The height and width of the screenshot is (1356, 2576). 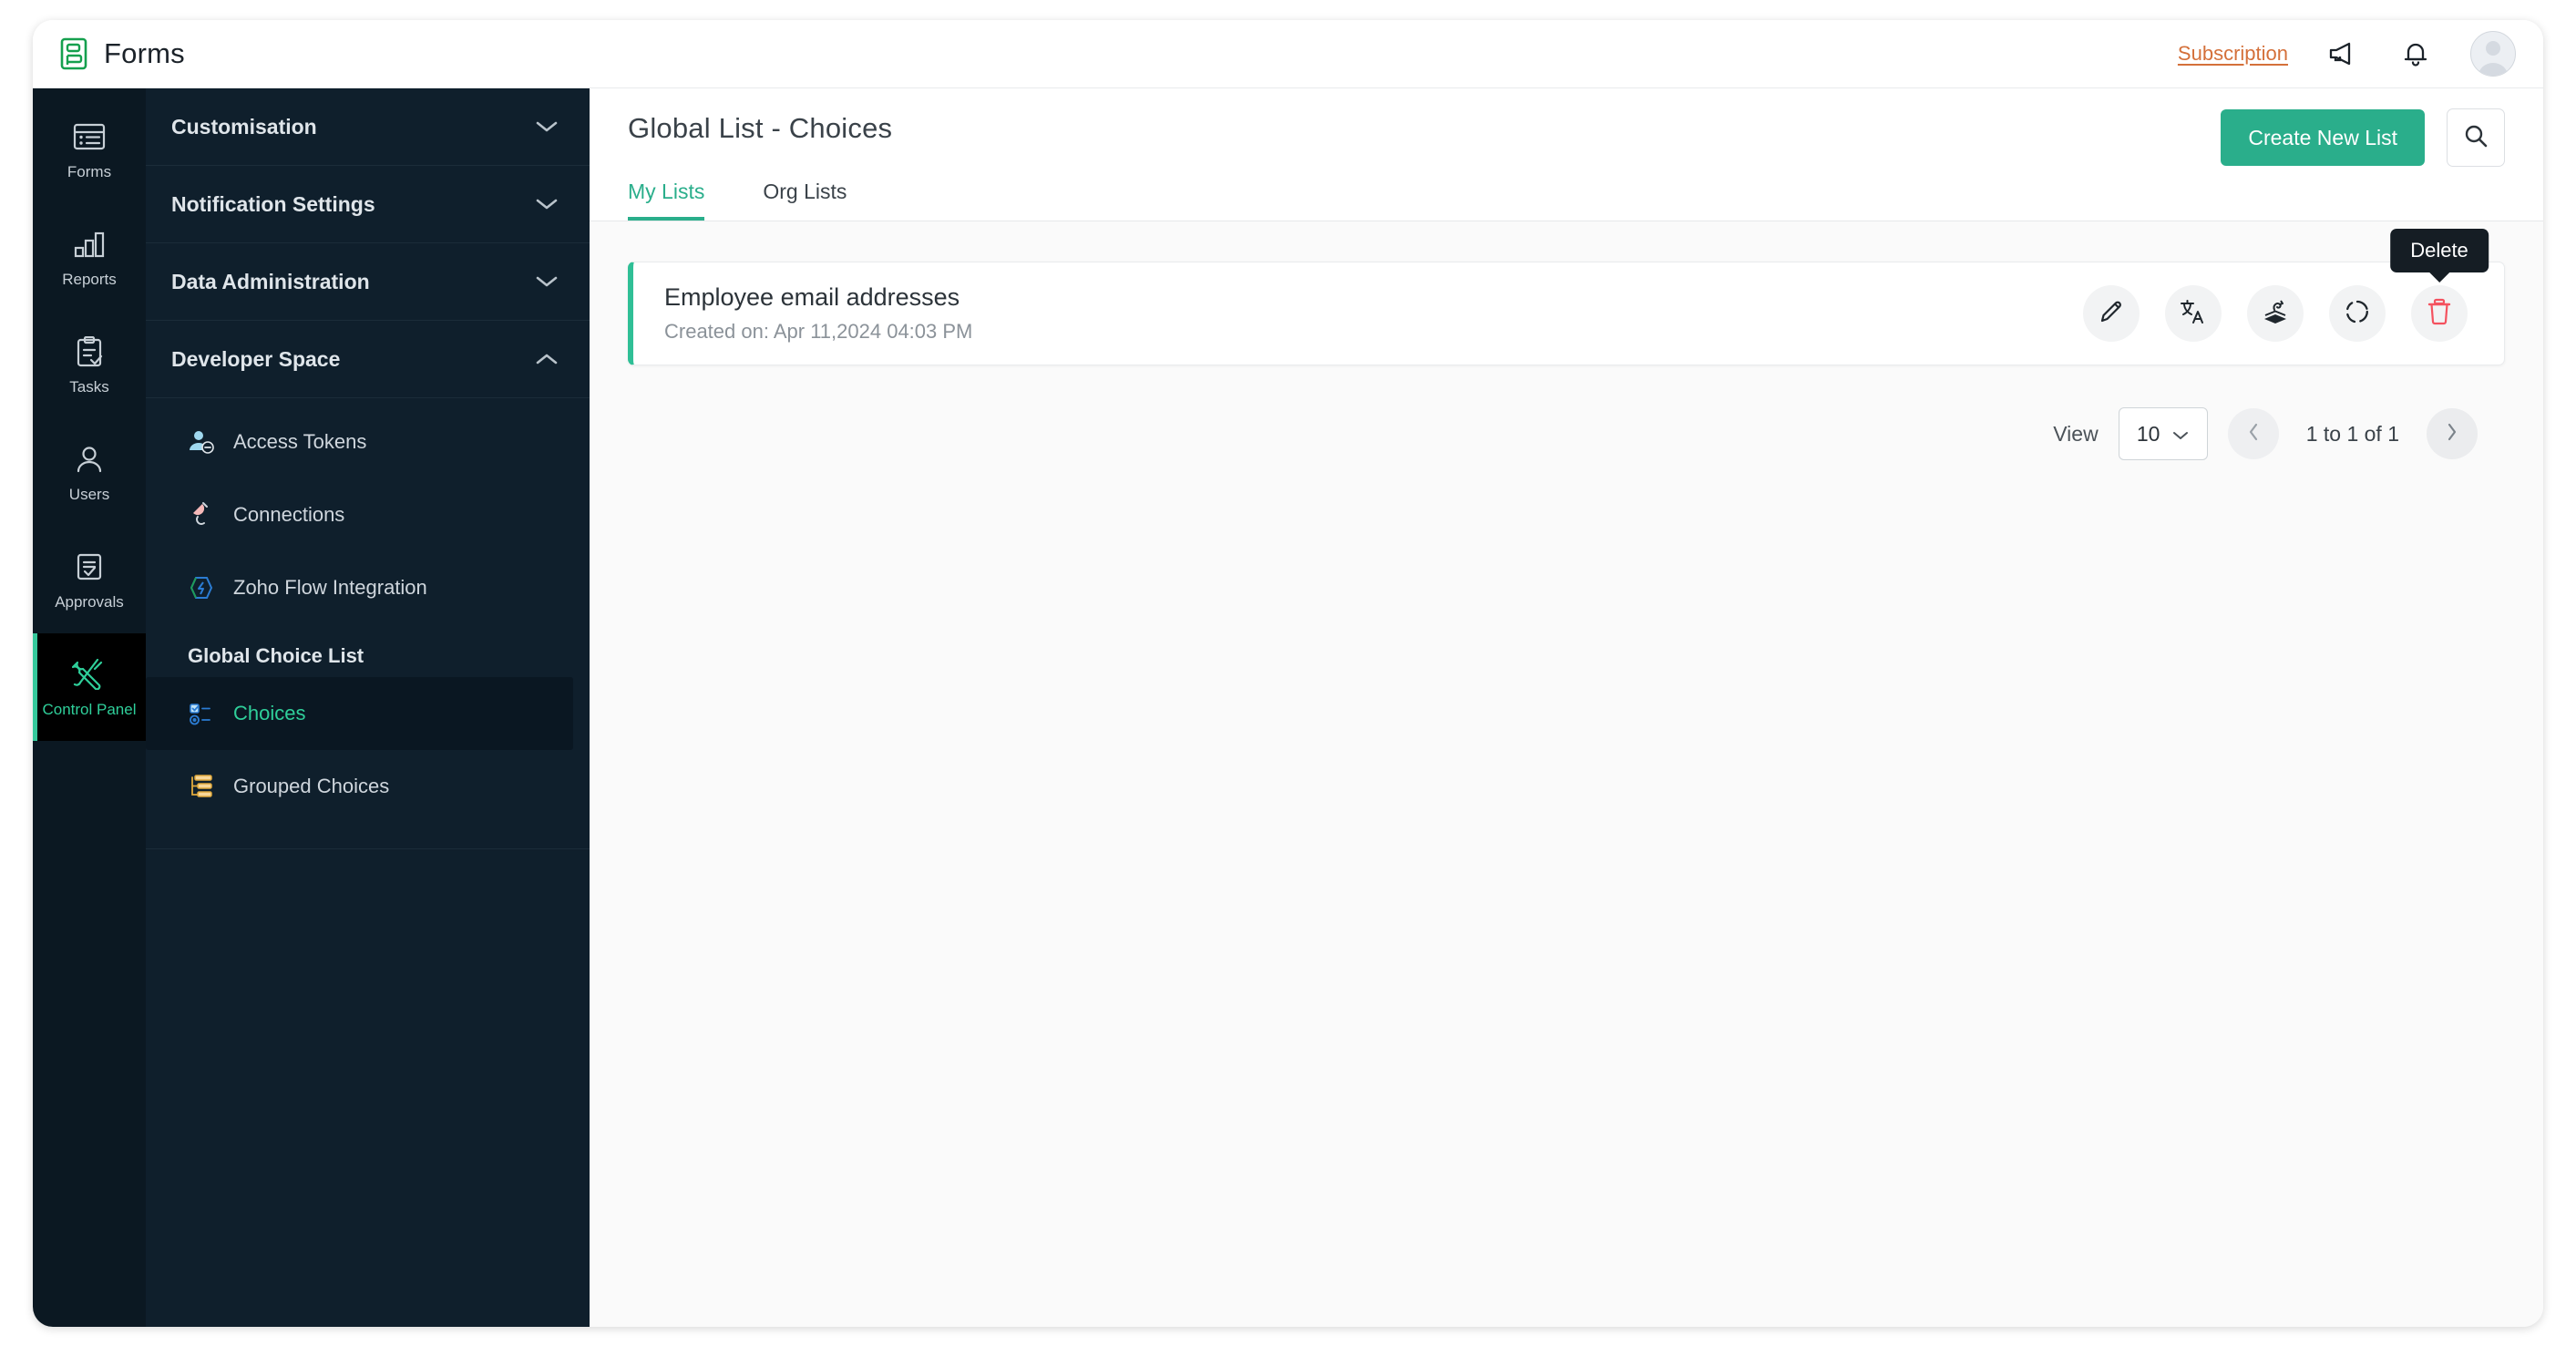 What do you see at coordinates (805, 200) in the screenshot?
I see `tab-org-lists: Org Lists` at bounding box center [805, 200].